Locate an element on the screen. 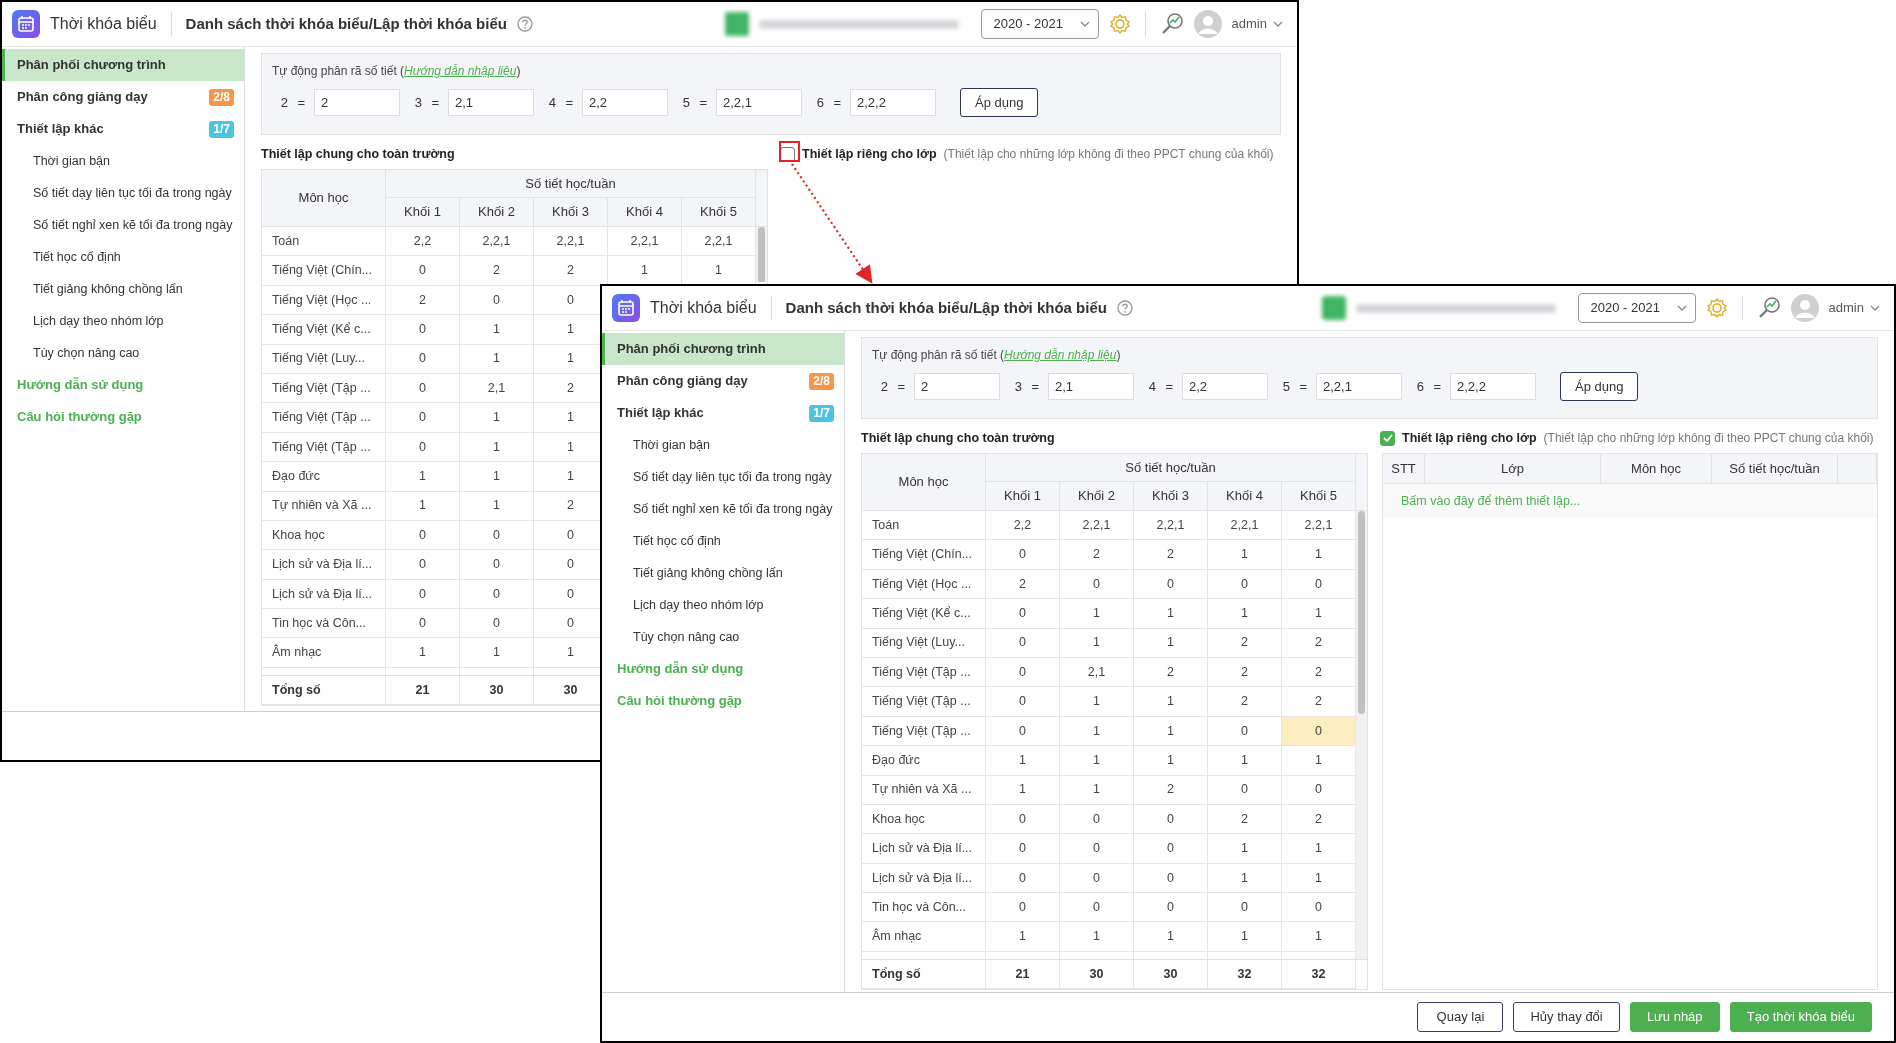  subject-cell: Toán is located at coordinates (924, 526).